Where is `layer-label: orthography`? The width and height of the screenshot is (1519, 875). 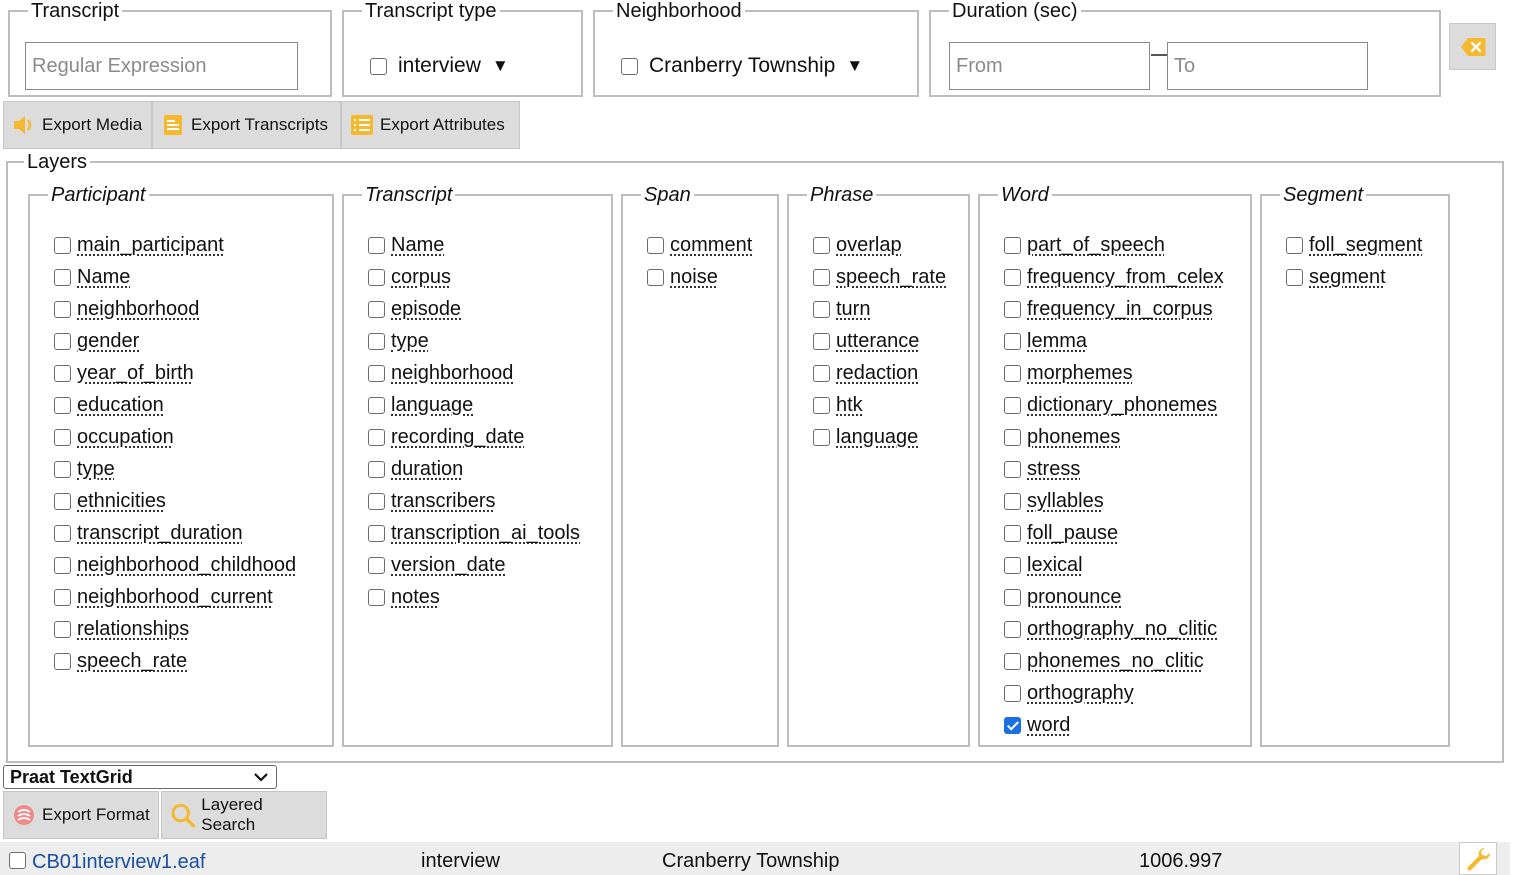
layer-label: orthography is located at coordinates (1080, 693).